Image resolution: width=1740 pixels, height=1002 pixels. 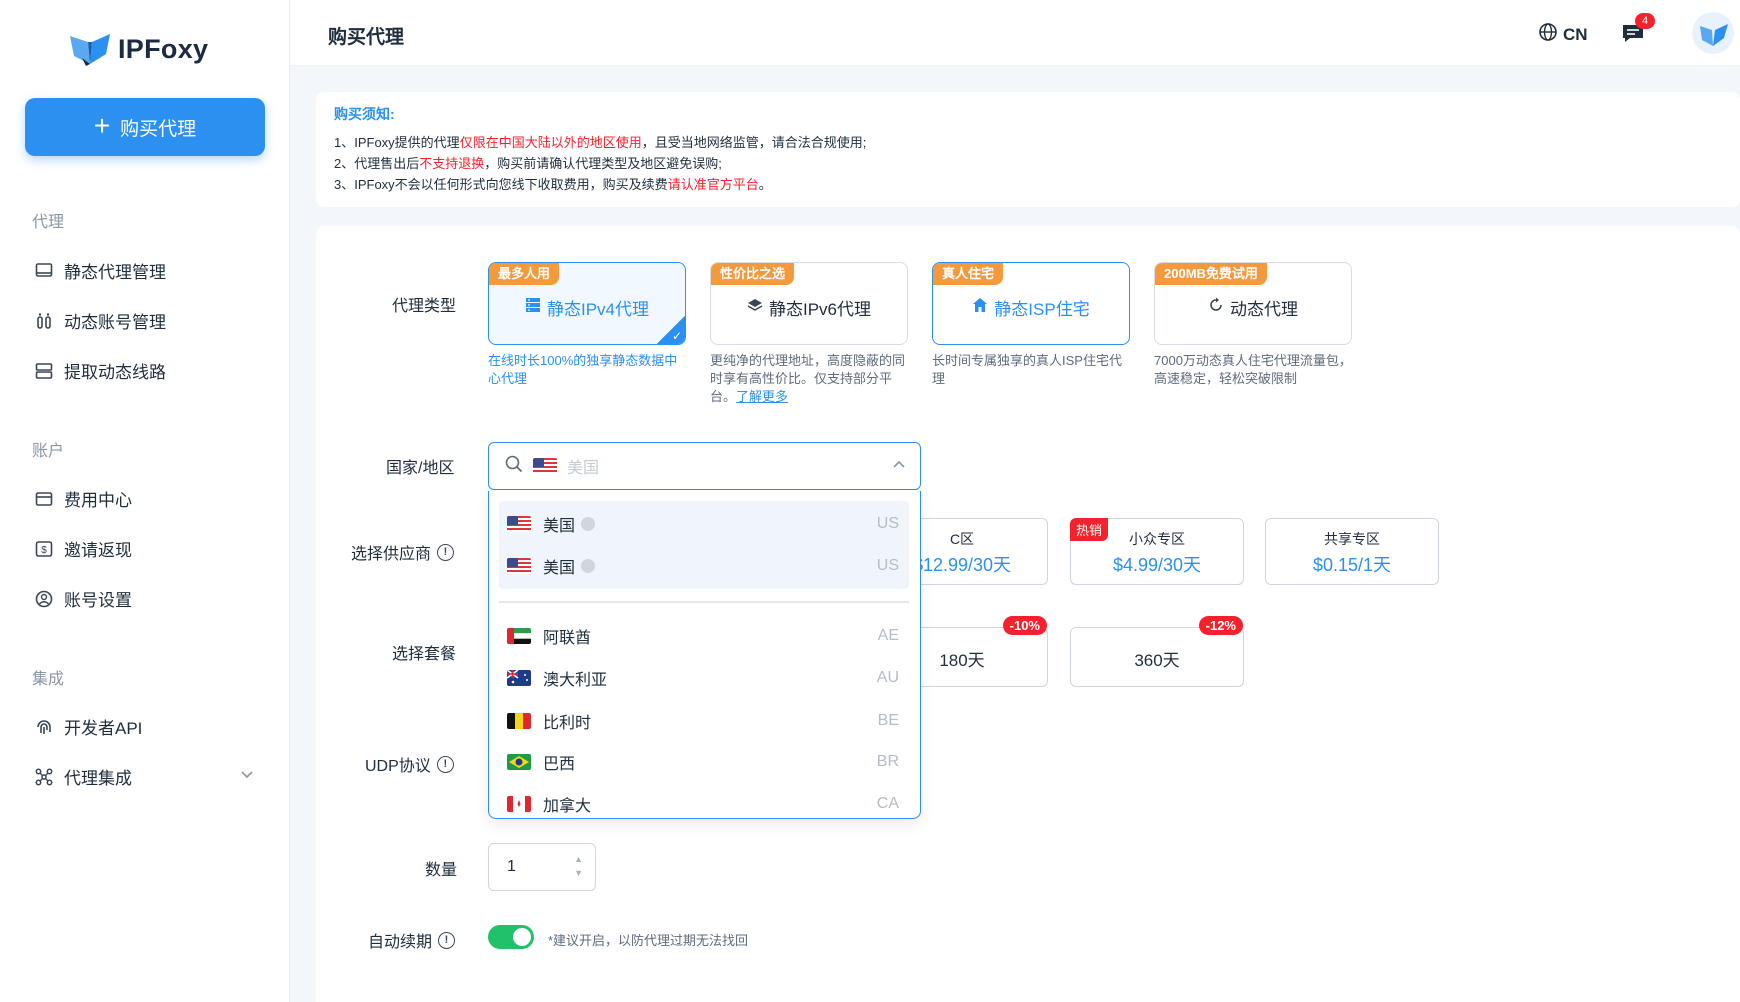 What do you see at coordinates (44, 321) in the screenshot?
I see `sliders-icon` at bounding box center [44, 321].